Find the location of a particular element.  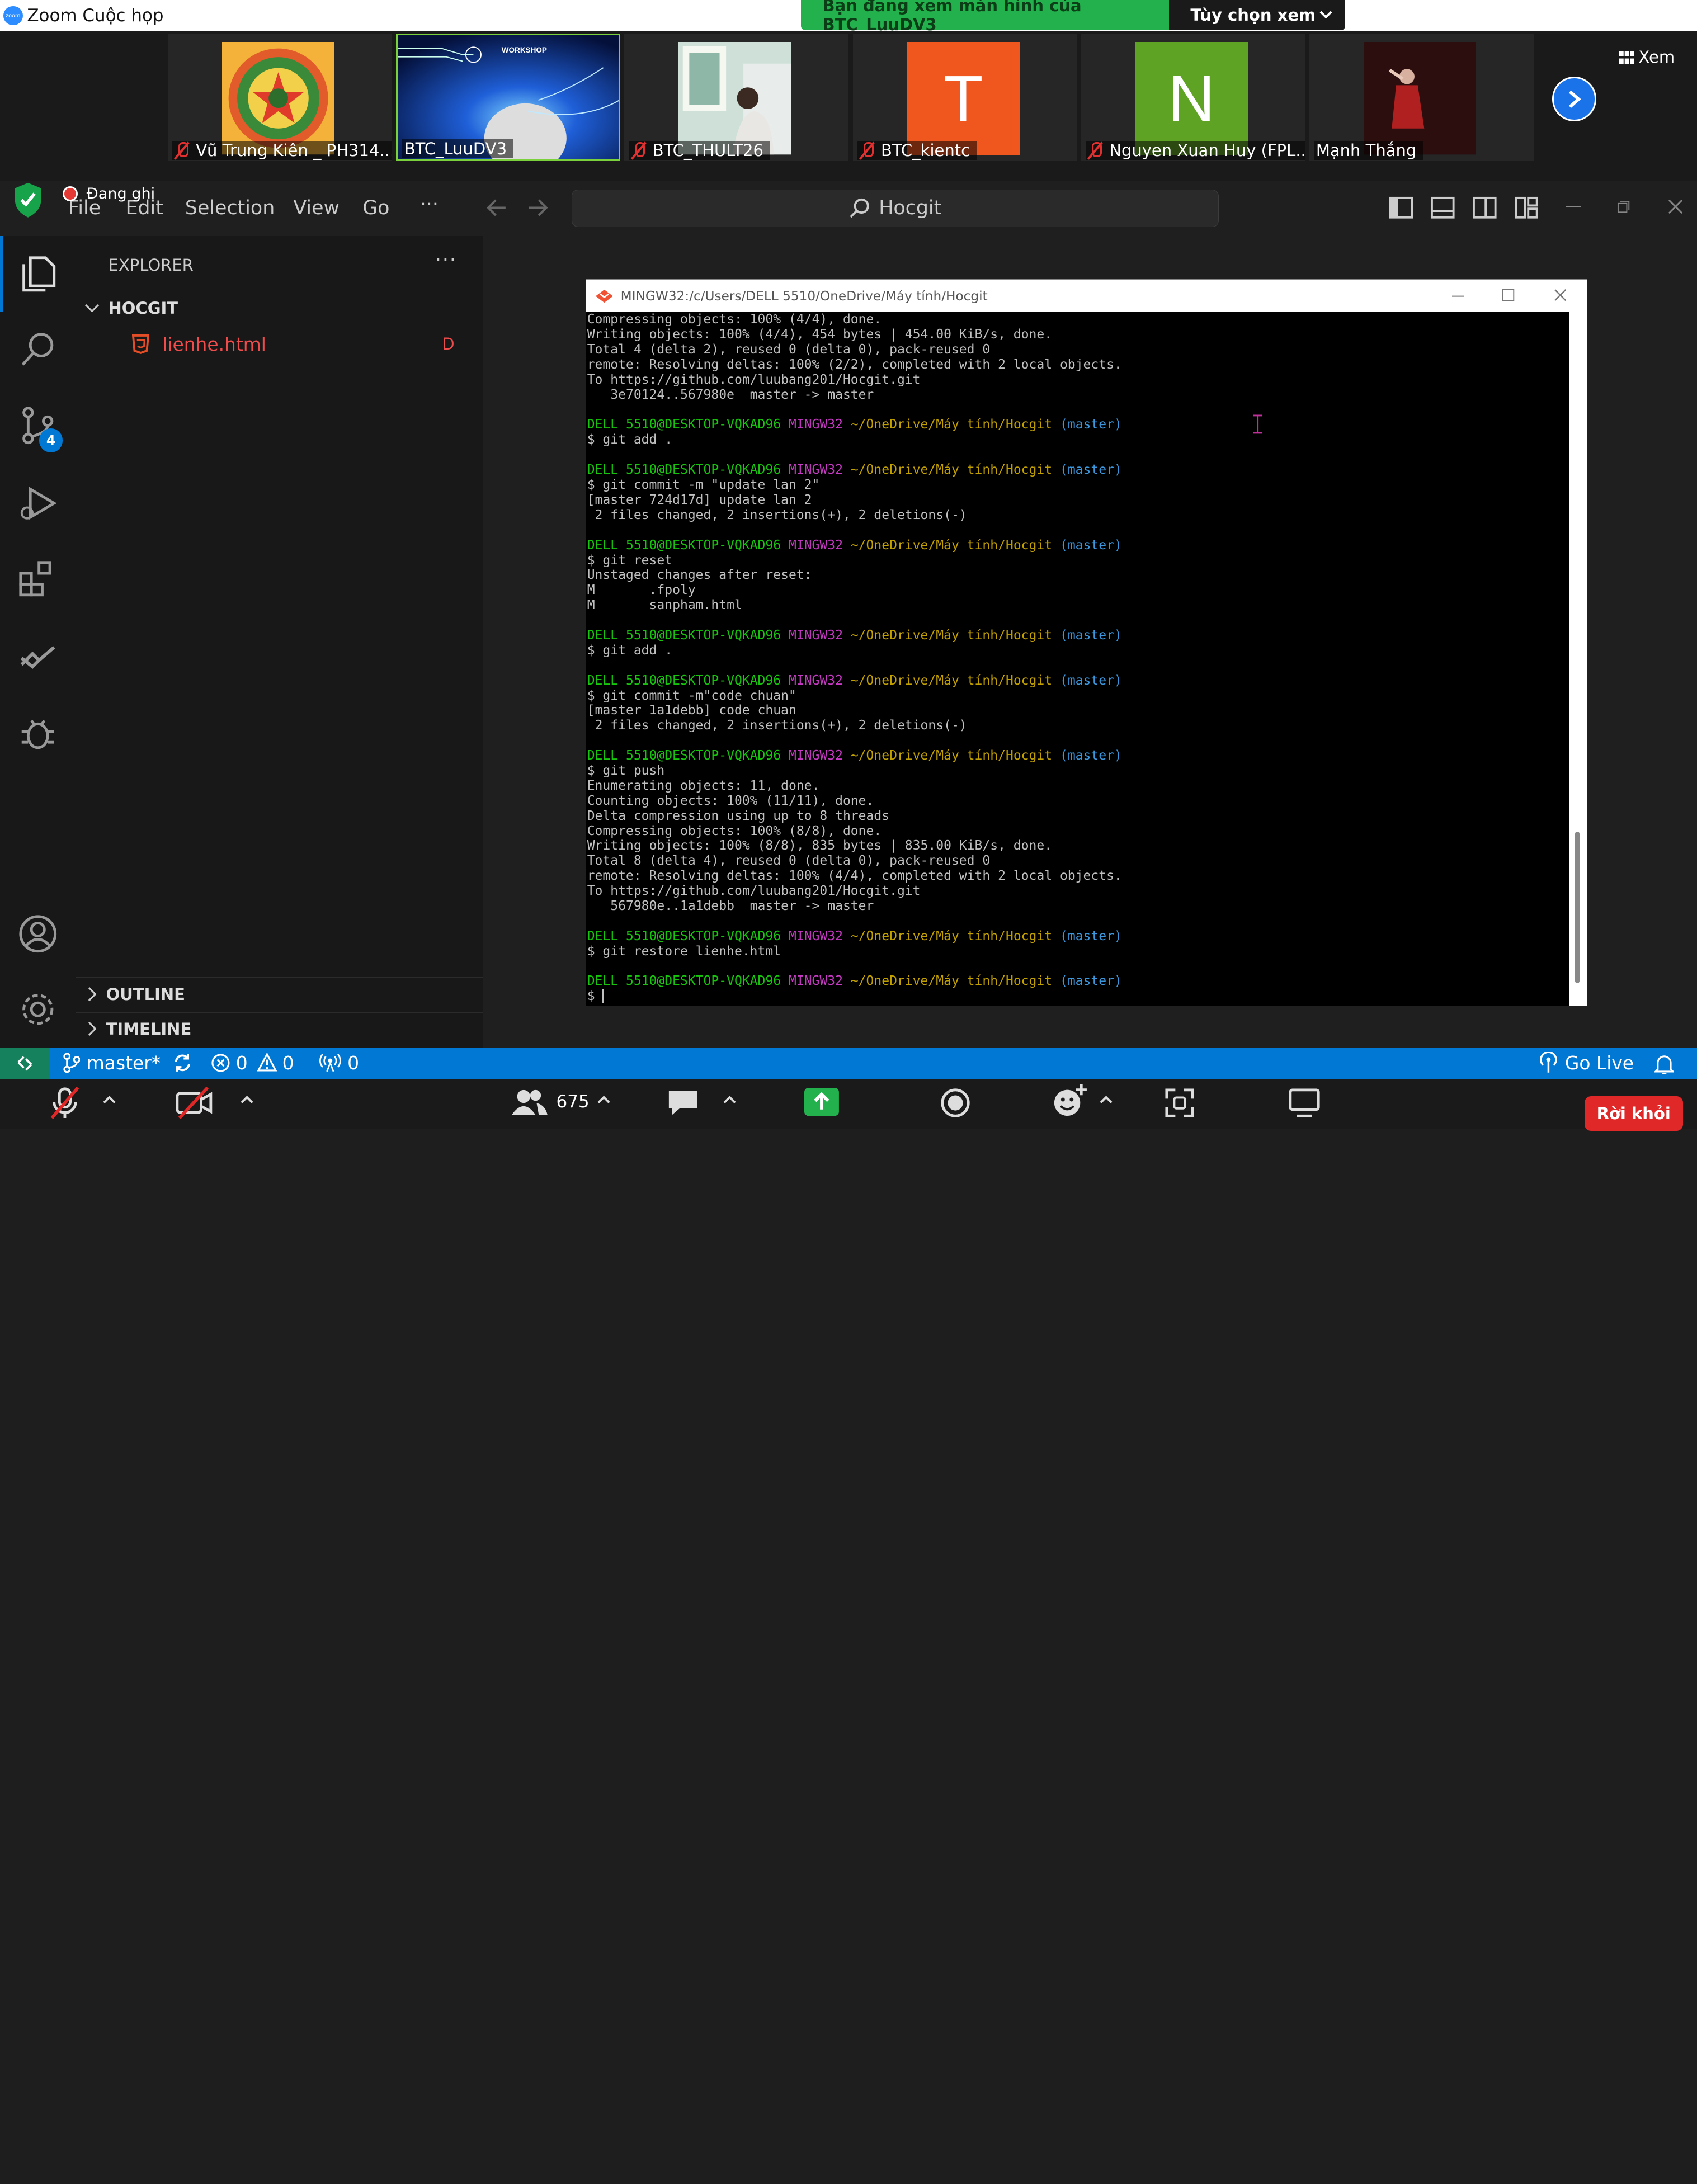

toggle-panel-icon is located at coordinates (1442, 208).